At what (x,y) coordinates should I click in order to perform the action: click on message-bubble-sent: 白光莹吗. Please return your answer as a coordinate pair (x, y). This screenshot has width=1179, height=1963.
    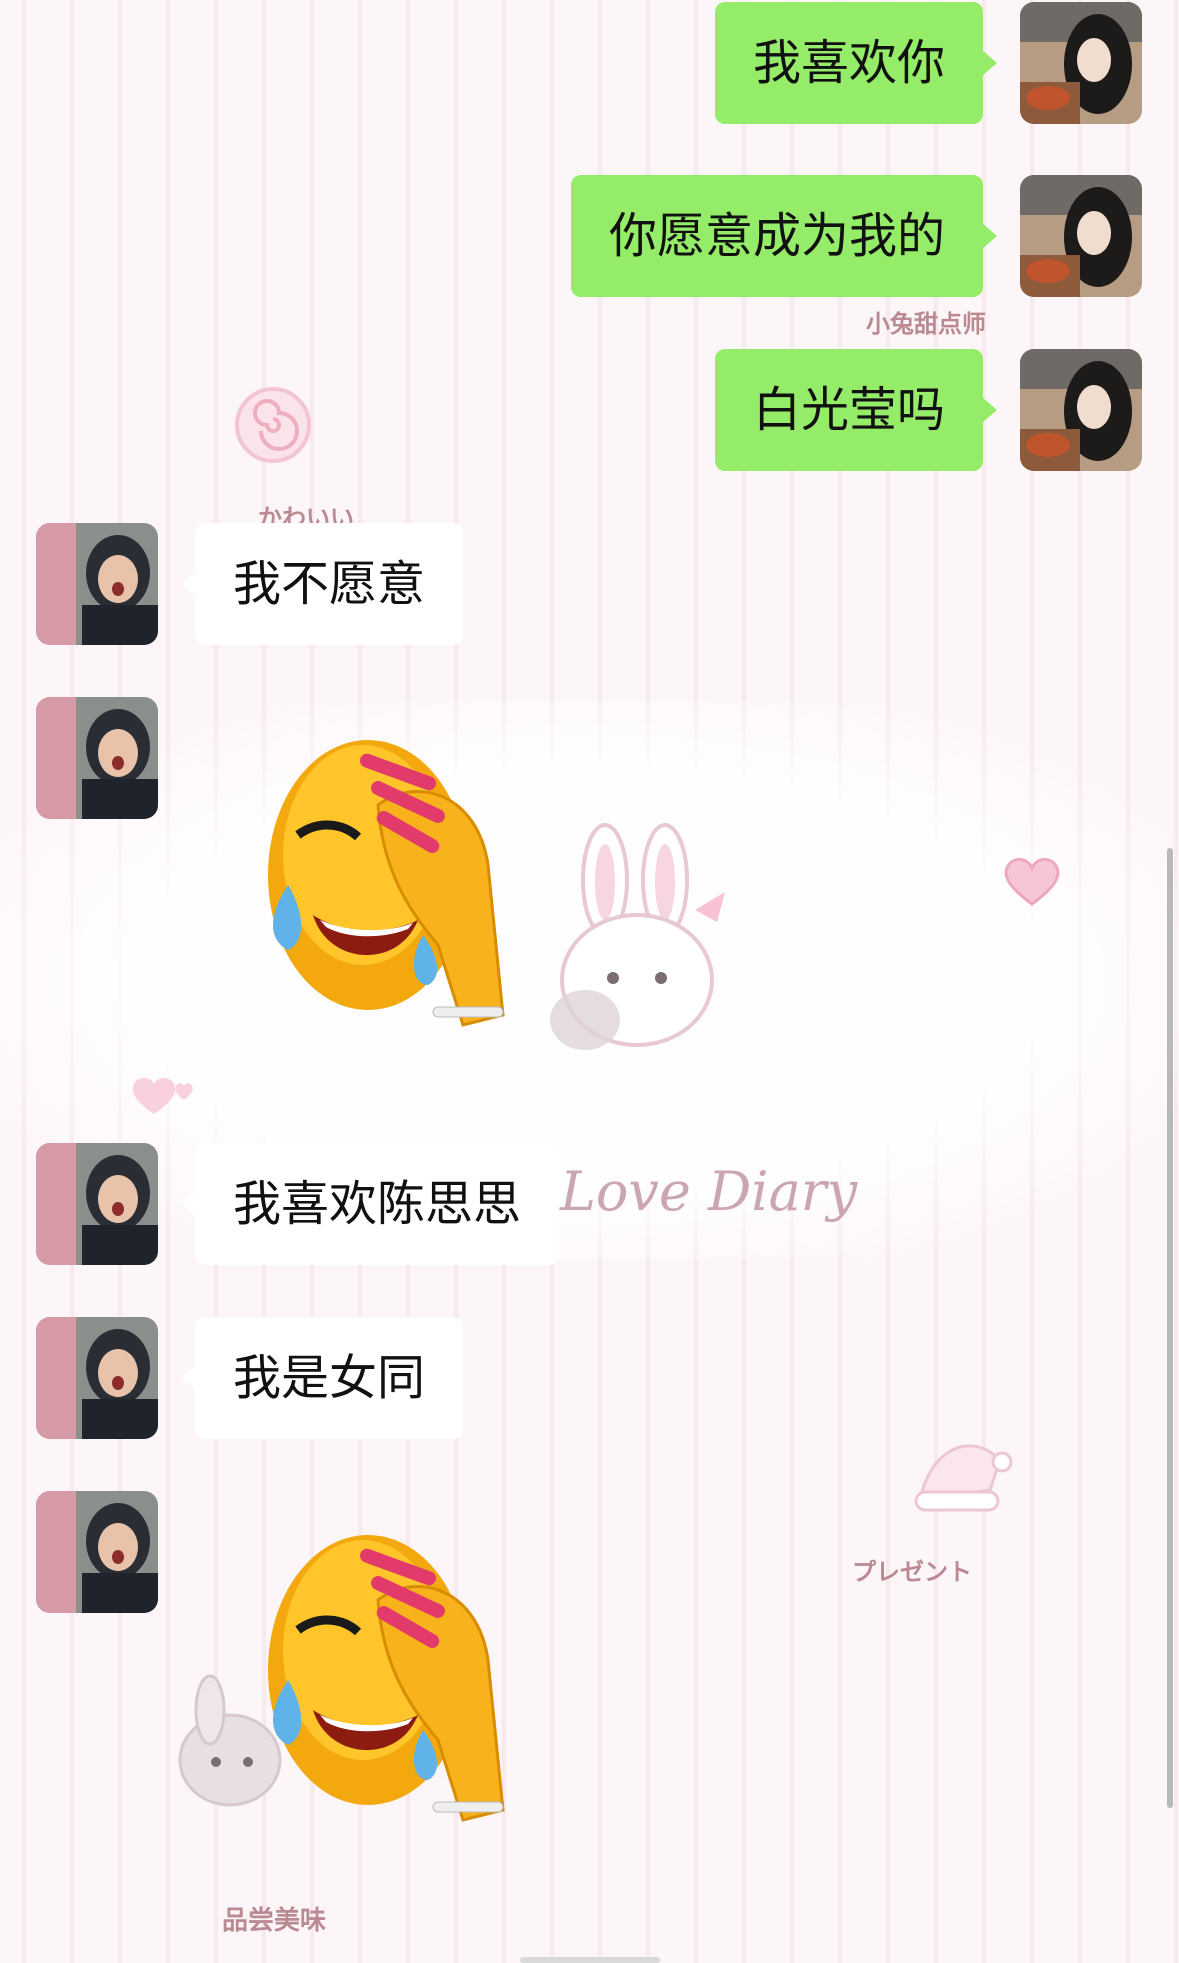
    Looking at the image, I should click on (856, 410).